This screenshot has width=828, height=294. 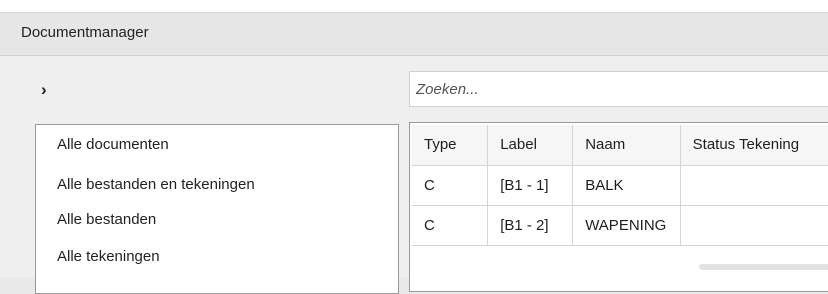 I want to click on search-input, so click(x=618, y=89).